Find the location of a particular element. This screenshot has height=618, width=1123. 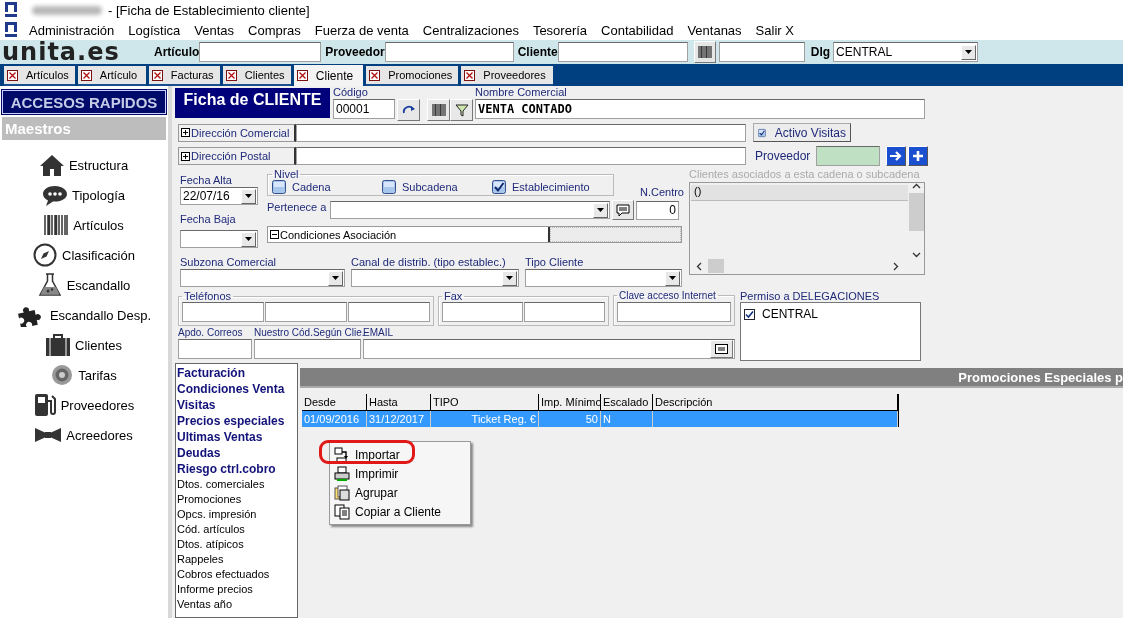

email-button is located at coordinates (721, 349).